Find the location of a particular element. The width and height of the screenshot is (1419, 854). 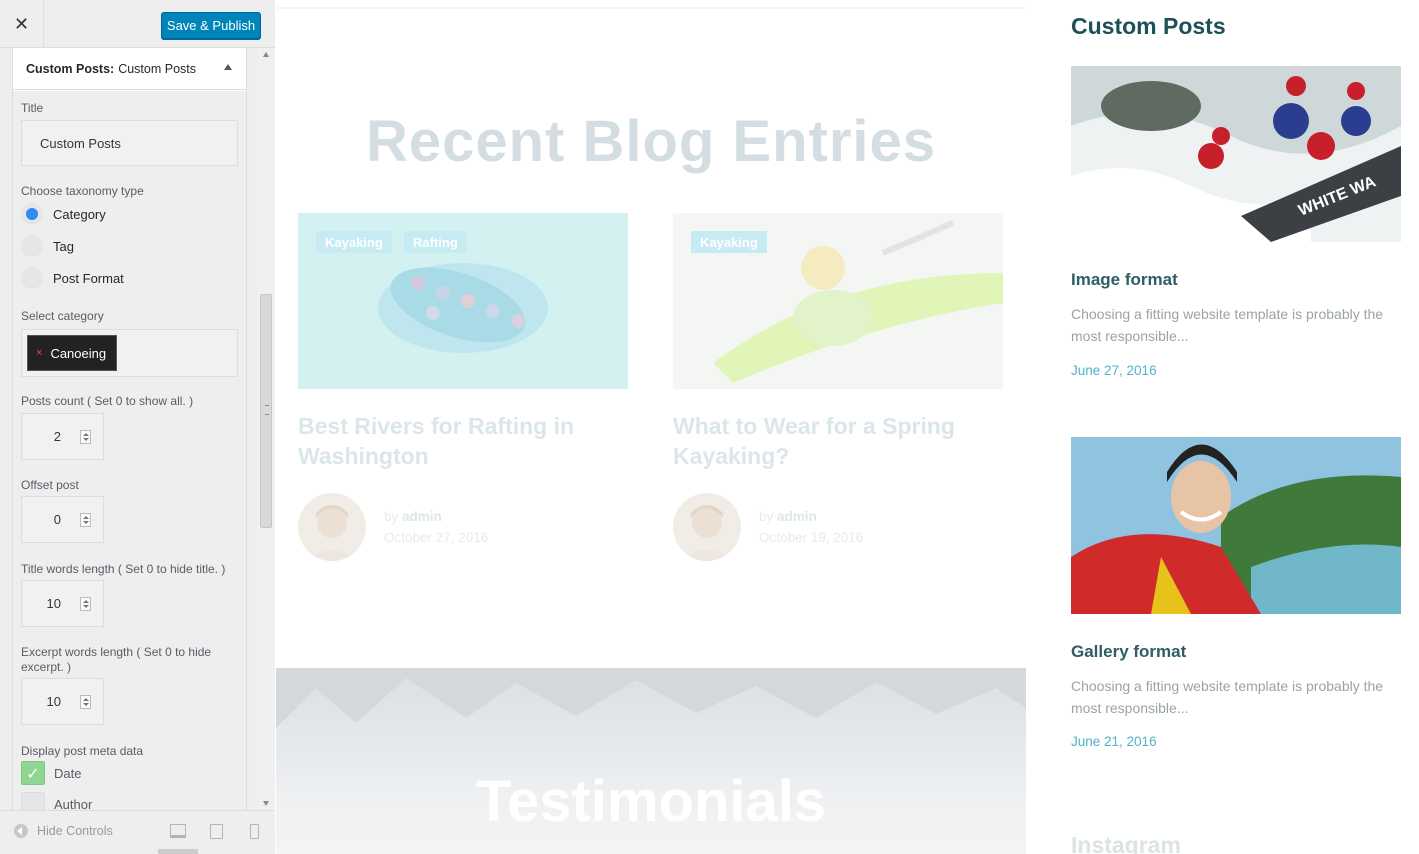

author-checkbox-label: Author is located at coordinates (73, 803).